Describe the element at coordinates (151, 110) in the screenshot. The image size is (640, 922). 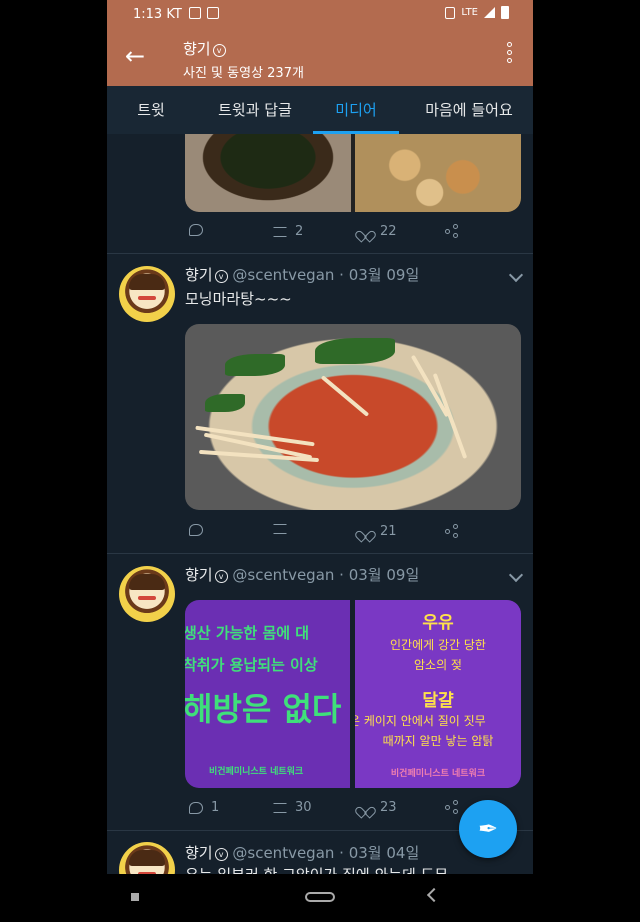
I see `tab-tweets: 트윗` at that location.